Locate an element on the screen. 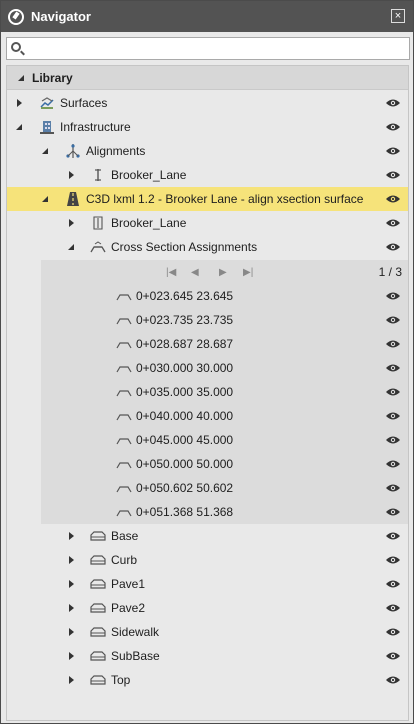 The height and width of the screenshot is (724, 414). layer-item: Pave1 is located at coordinates (207, 584).